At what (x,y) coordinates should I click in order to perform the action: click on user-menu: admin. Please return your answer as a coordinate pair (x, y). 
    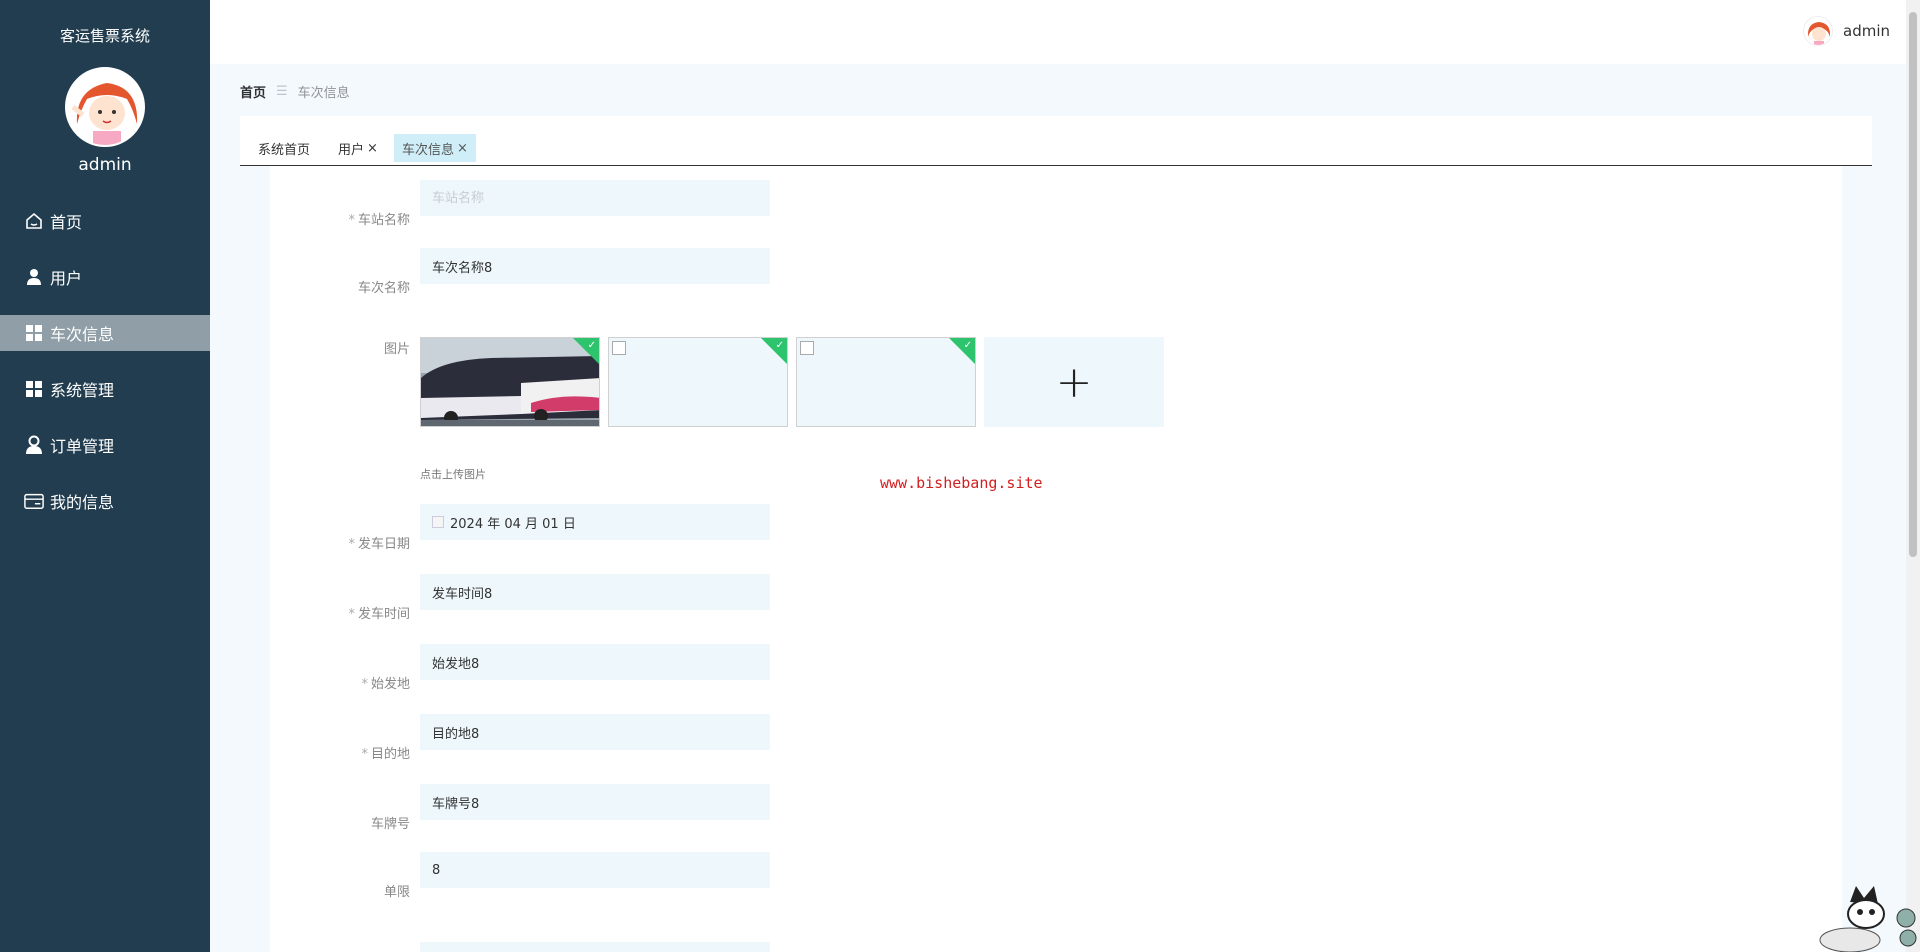
    Looking at the image, I should click on (1846, 31).